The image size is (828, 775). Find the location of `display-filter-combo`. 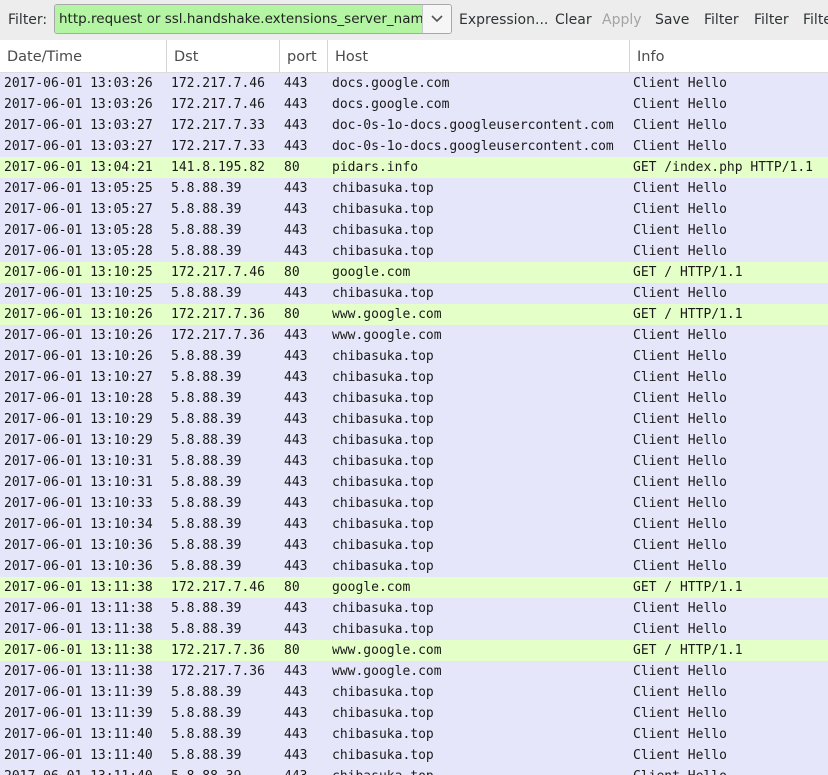

display-filter-combo is located at coordinates (253, 19).